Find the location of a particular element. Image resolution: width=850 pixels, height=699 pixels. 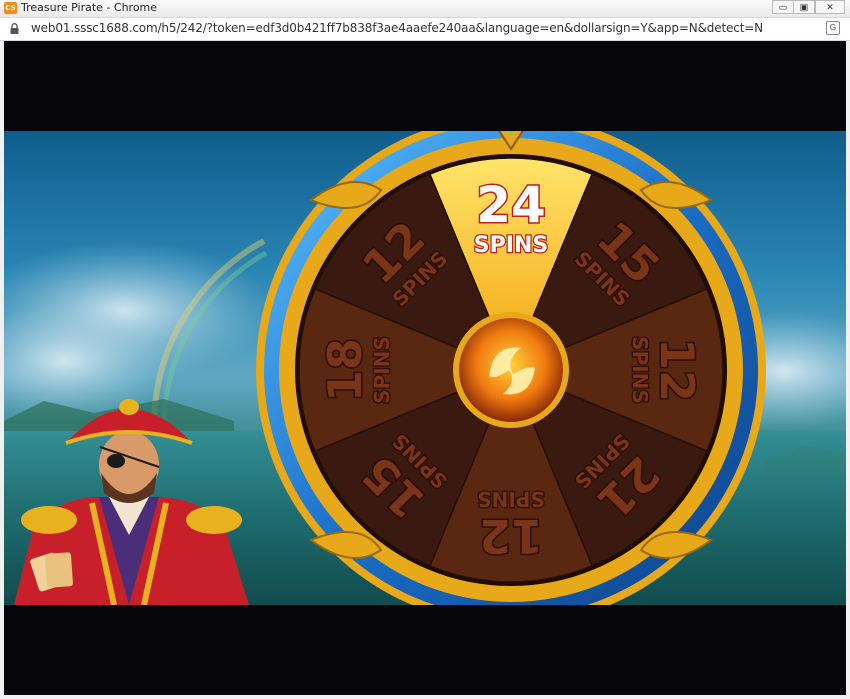

app-icon: CS is located at coordinates (10, 8).